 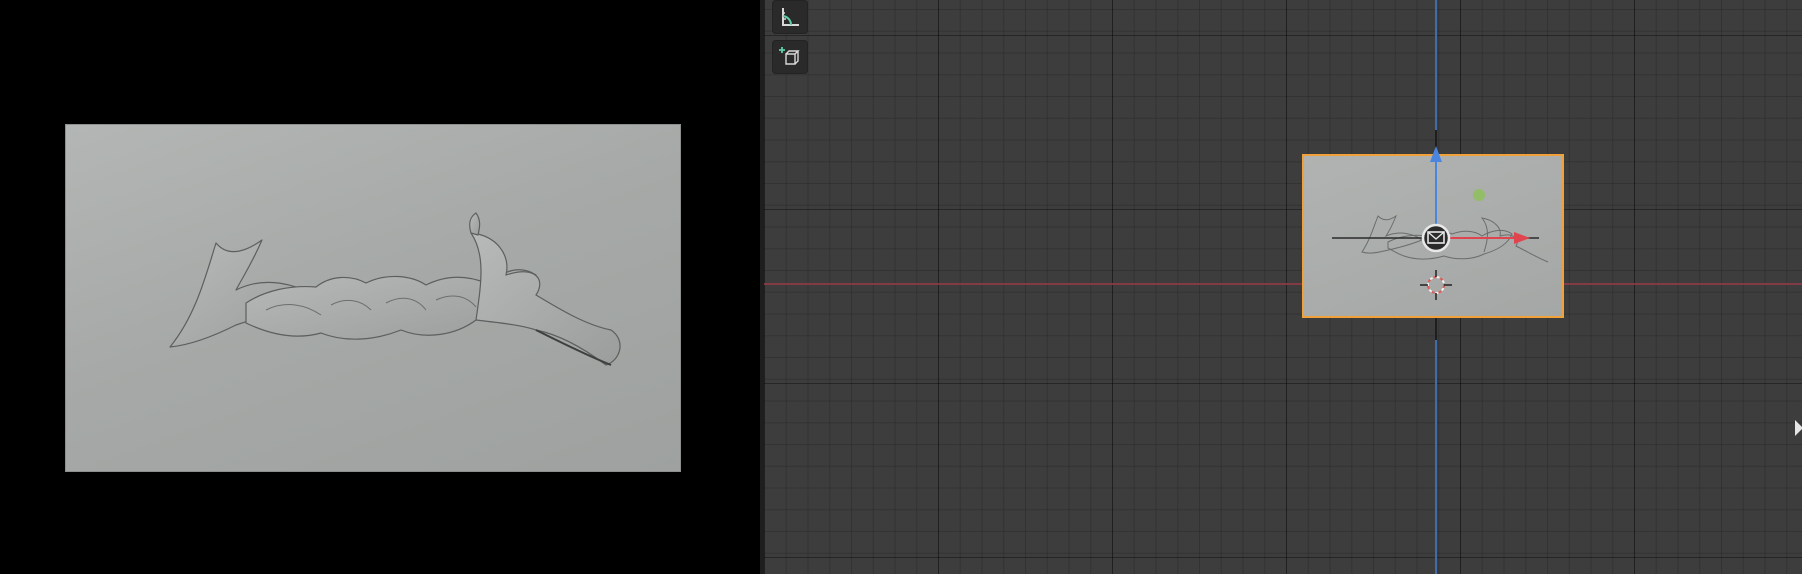 What do you see at coordinates (1283, 284) in the screenshot?
I see `x-axis-line` at bounding box center [1283, 284].